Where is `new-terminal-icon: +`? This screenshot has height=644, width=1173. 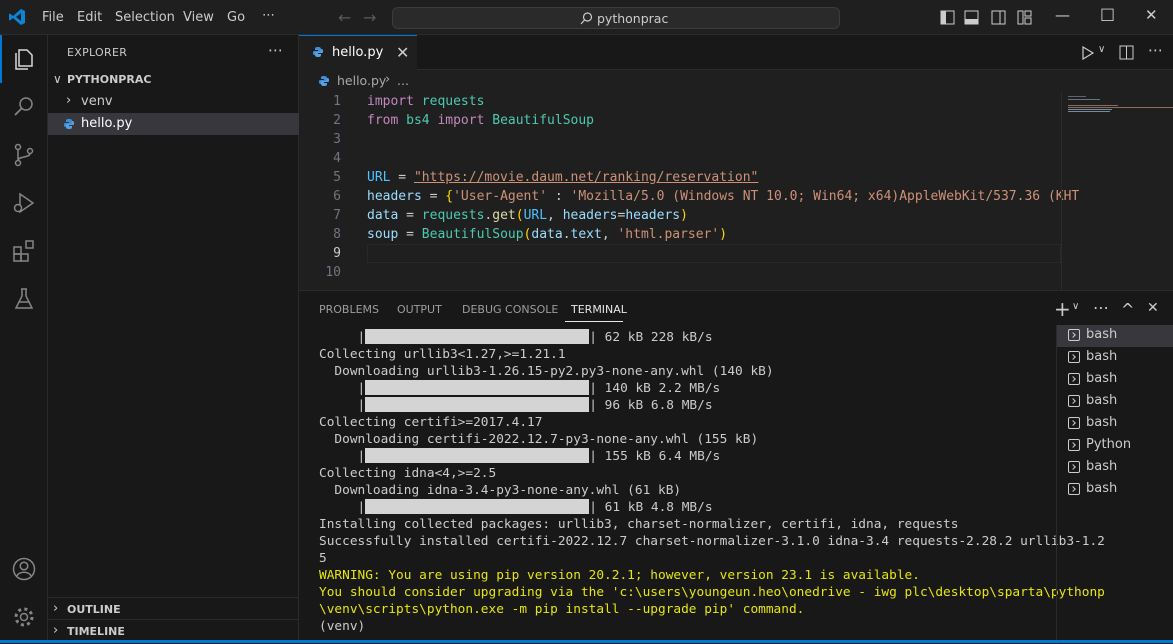 new-terminal-icon: + is located at coordinates (1062, 309).